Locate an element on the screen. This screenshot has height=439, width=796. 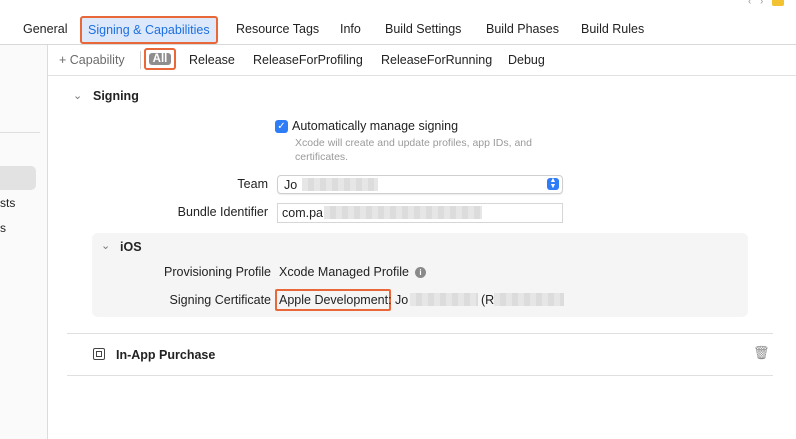
config-releaseforrunning-button: ReleaseForRunning is located at coordinates (436, 60).